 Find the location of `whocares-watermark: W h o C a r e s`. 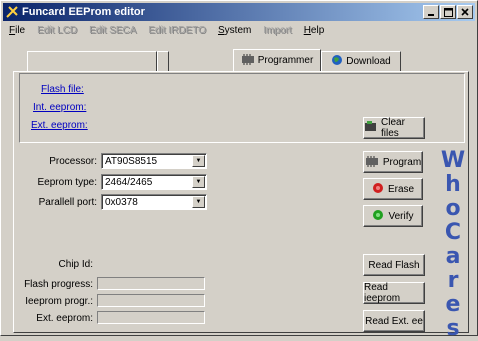

whocares-watermark: W h o C a r e s is located at coordinates (453, 245).